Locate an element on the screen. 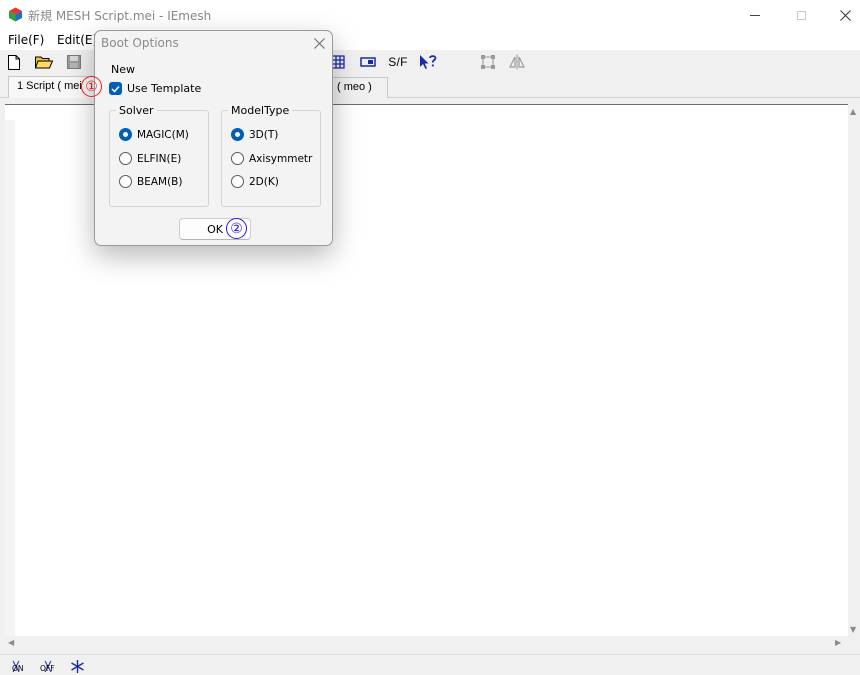  annotation-step-2: ② is located at coordinates (236, 228).